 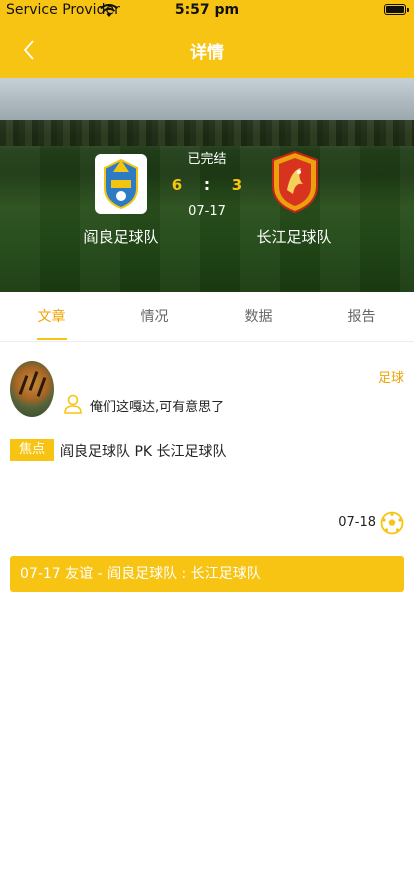 I want to click on focus-badge: 焦点, so click(x=32, y=450).